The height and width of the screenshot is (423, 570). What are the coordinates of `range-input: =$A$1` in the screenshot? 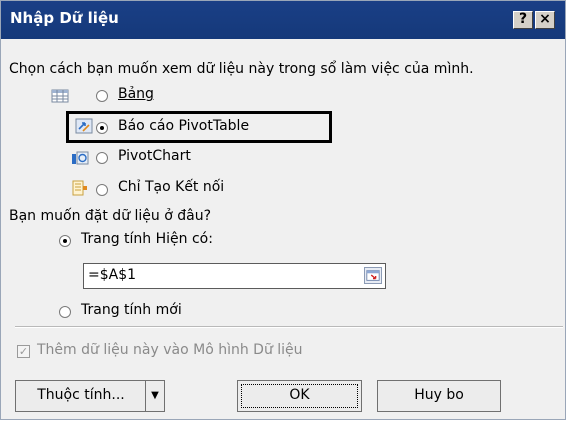 It's located at (234, 276).